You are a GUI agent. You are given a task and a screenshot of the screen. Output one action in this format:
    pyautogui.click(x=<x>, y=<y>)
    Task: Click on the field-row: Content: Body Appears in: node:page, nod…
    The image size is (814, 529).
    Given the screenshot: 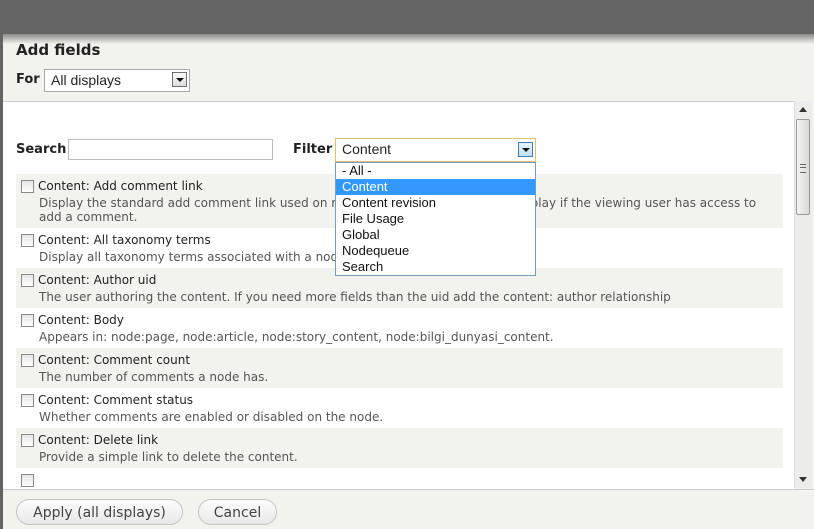 What is the action you would take?
    pyautogui.click(x=399, y=328)
    